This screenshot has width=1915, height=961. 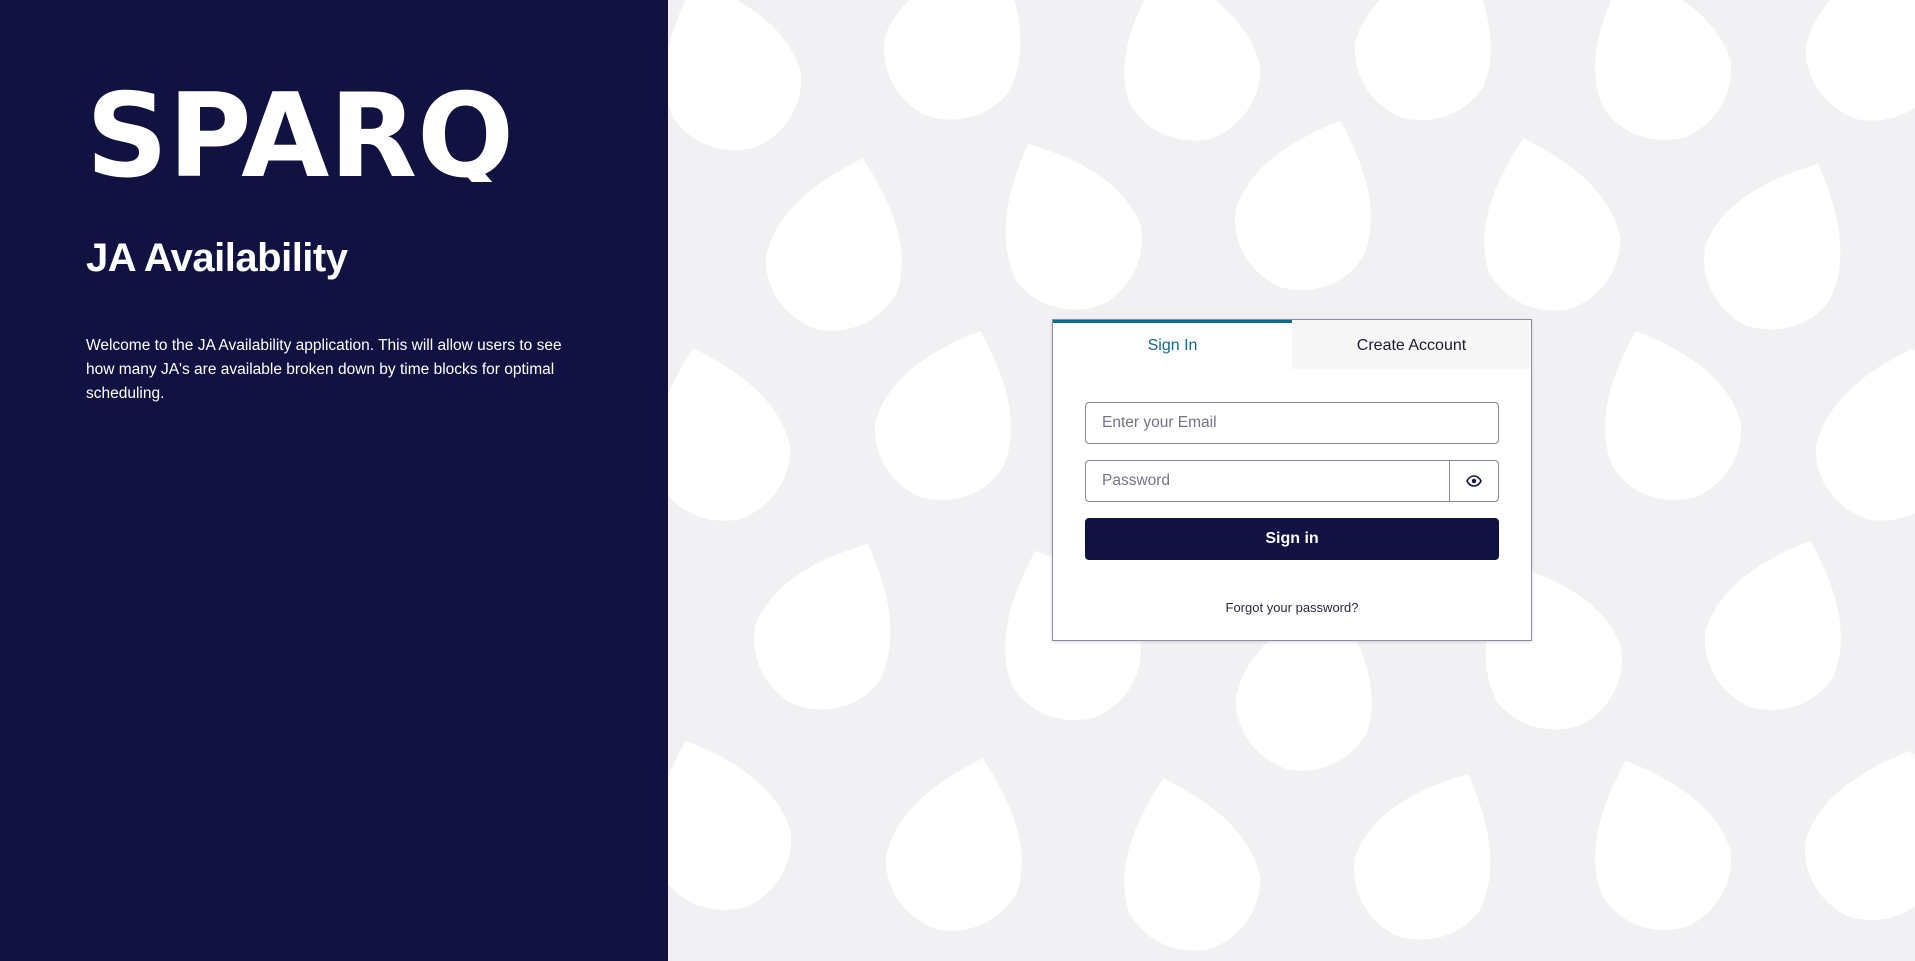 I want to click on auth-tabs: Sign In Create Account, so click(x=1292, y=344).